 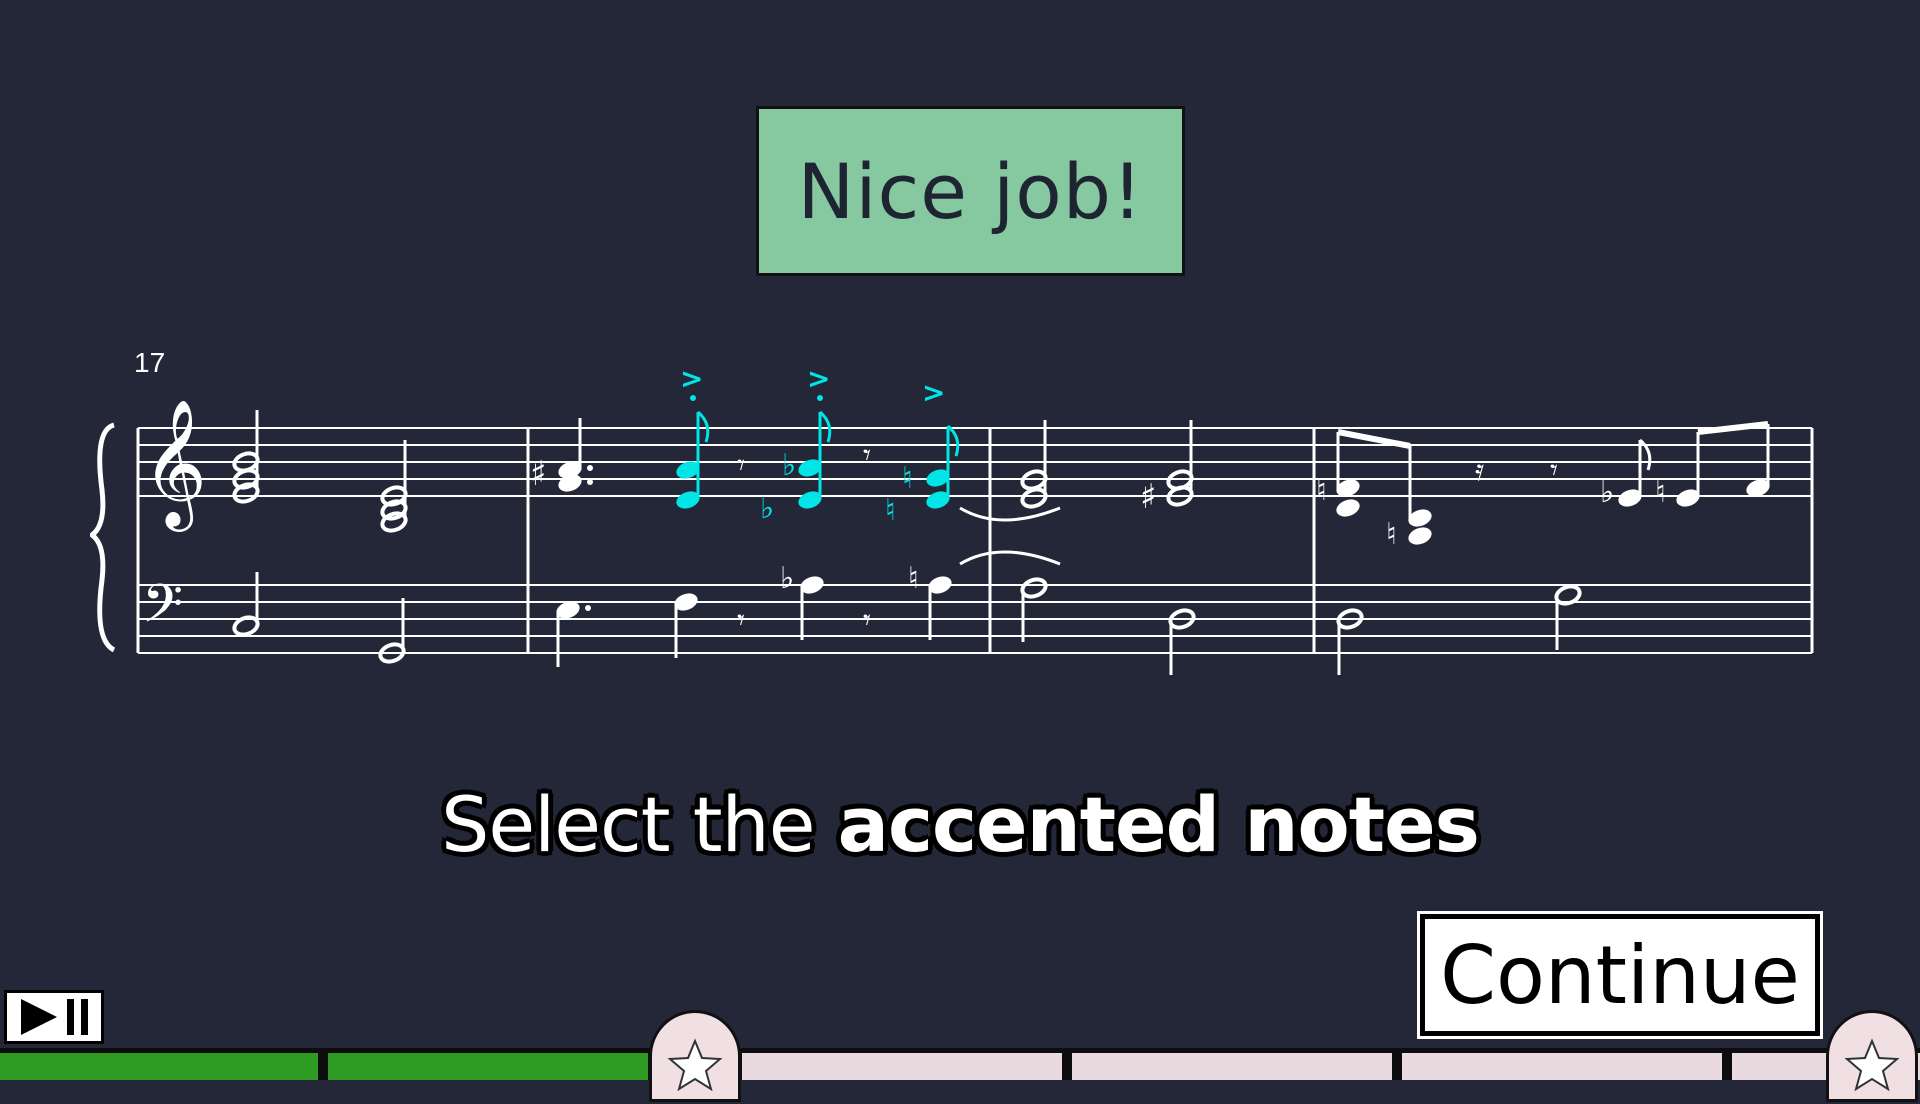 What do you see at coordinates (975, 462) in the screenshot?
I see `treble-staff` at bounding box center [975, 462].